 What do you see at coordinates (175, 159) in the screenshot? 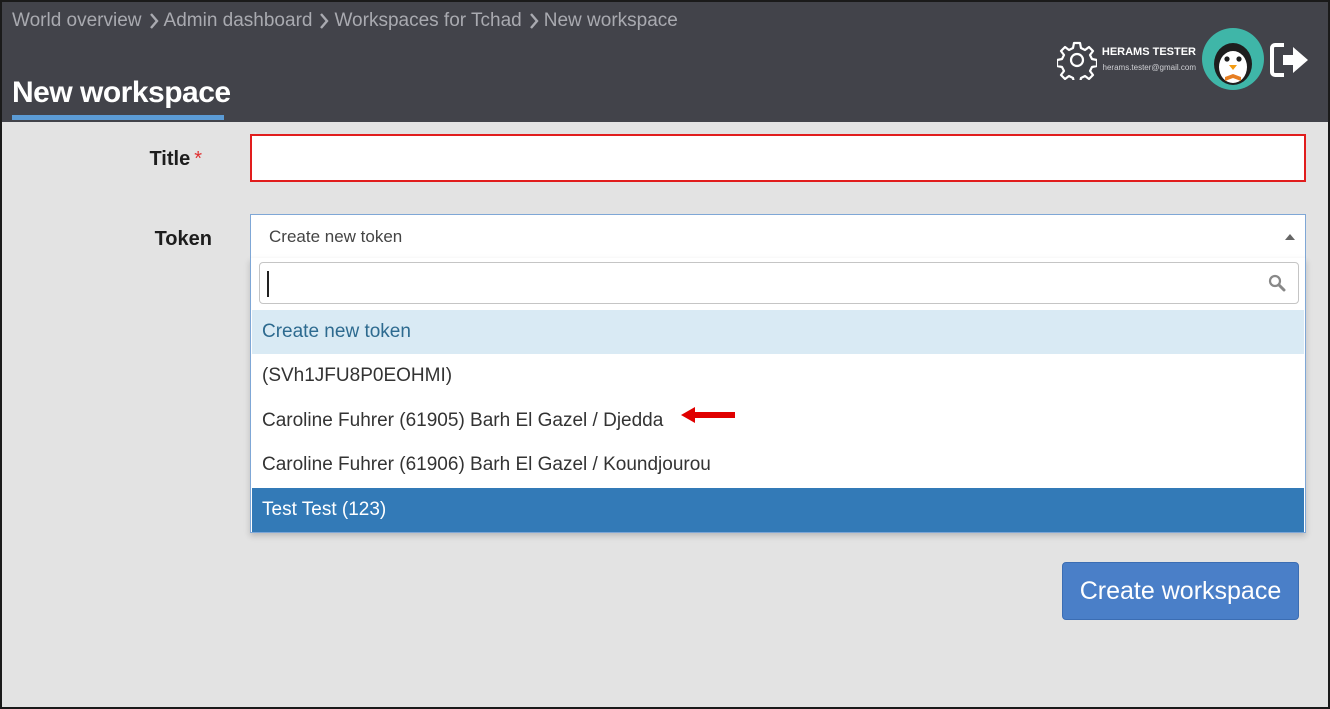
I see `title-label: Title *` at bounding box center [175, 159].